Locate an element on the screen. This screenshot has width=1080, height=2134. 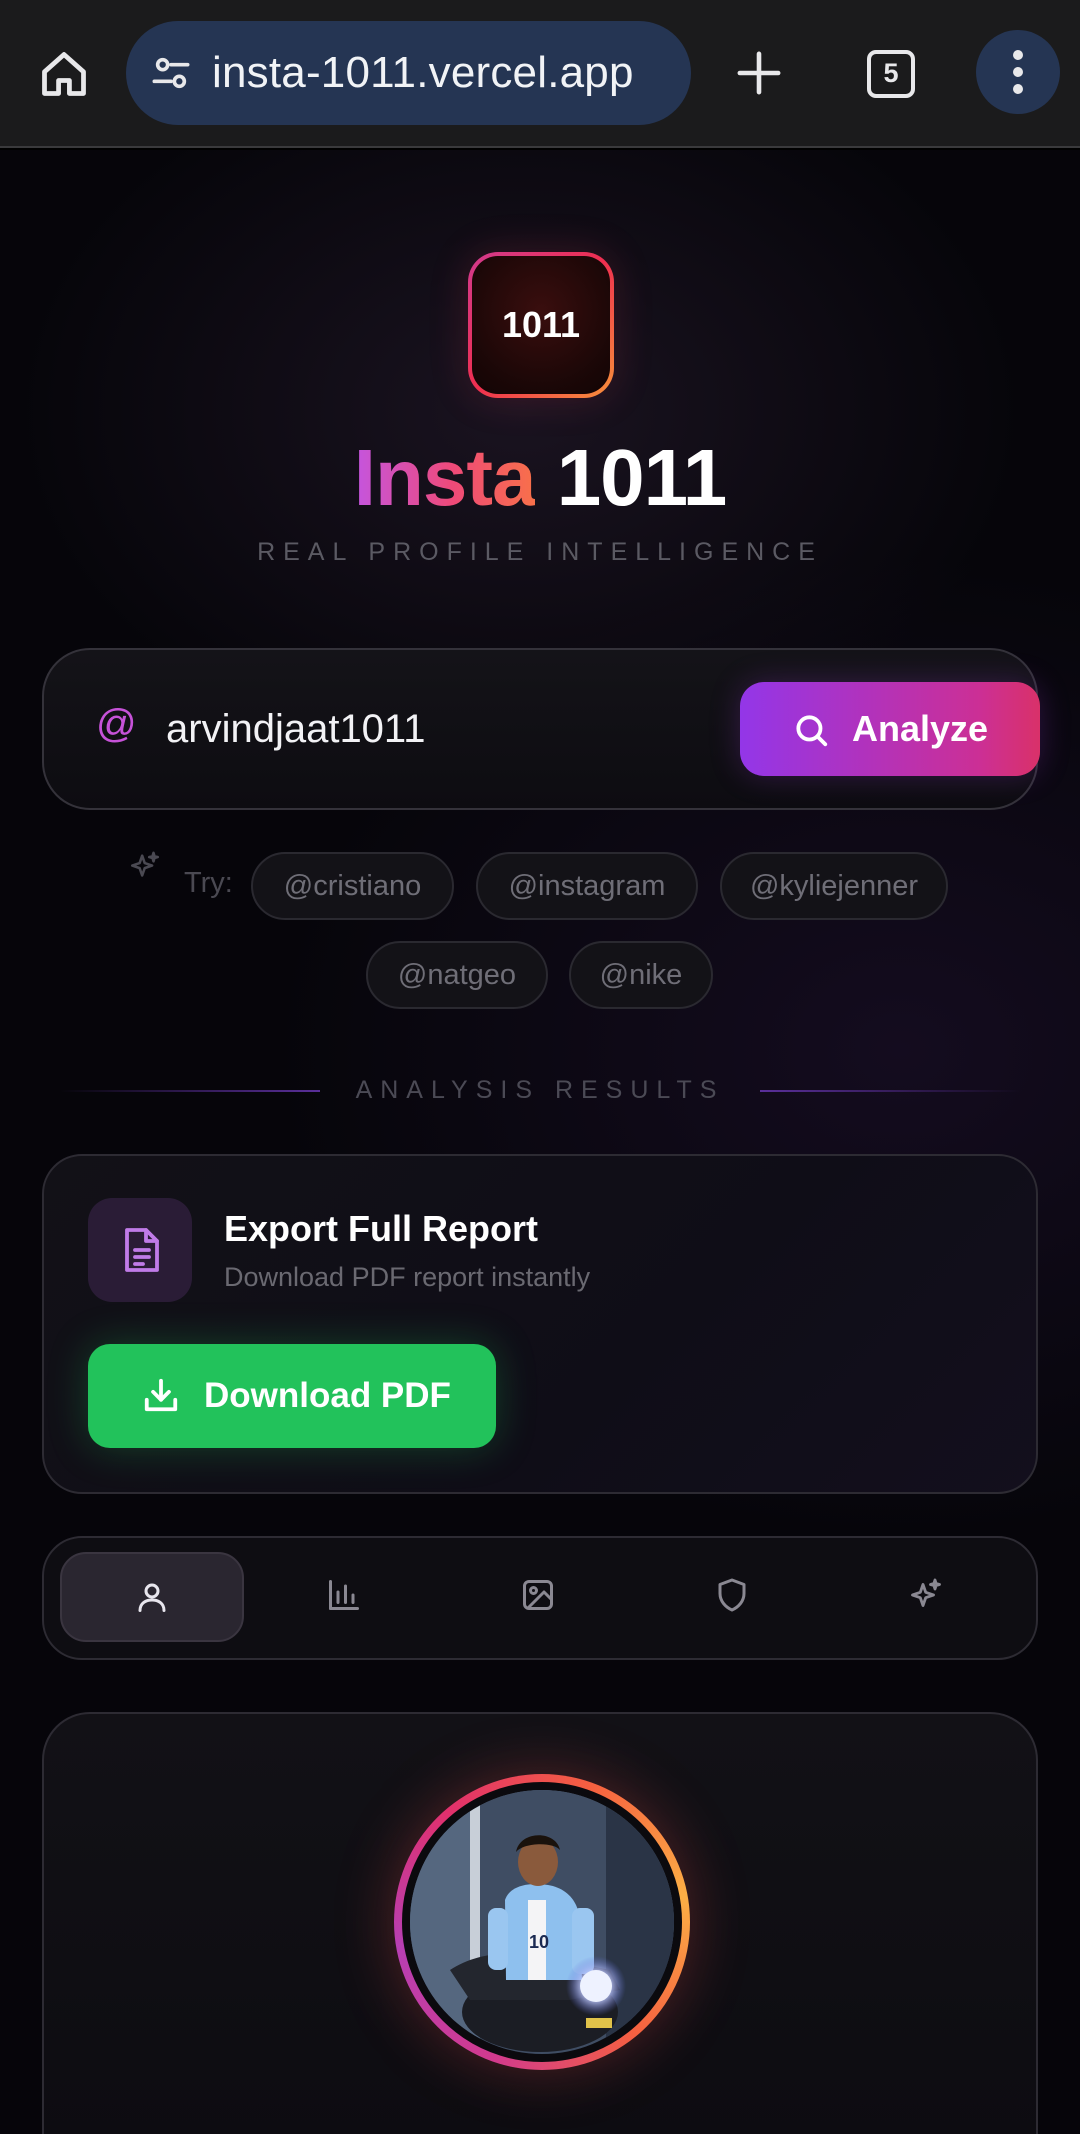
avatar-photo: 10 is located at coordinates (542, 1922).